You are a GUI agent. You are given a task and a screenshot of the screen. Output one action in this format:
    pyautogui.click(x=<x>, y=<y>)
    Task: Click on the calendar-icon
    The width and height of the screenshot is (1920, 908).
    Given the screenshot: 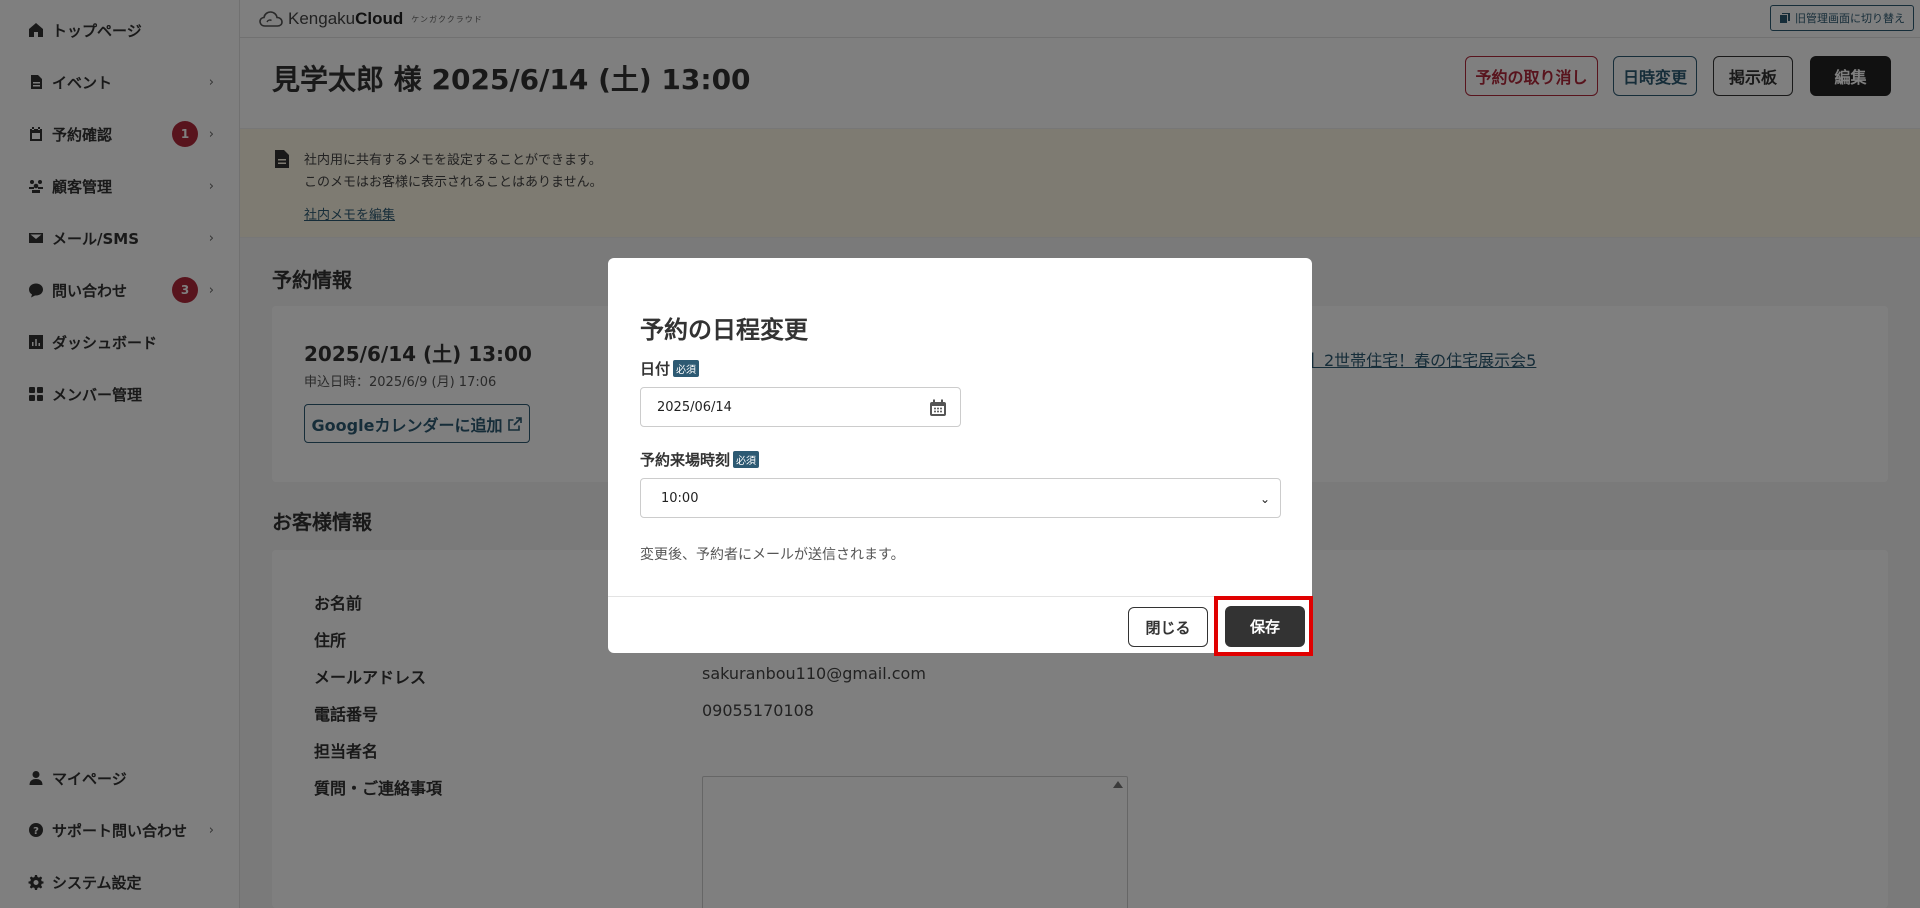 What is the action you would take?
    pyautogui.click(x=938, y=408)
    